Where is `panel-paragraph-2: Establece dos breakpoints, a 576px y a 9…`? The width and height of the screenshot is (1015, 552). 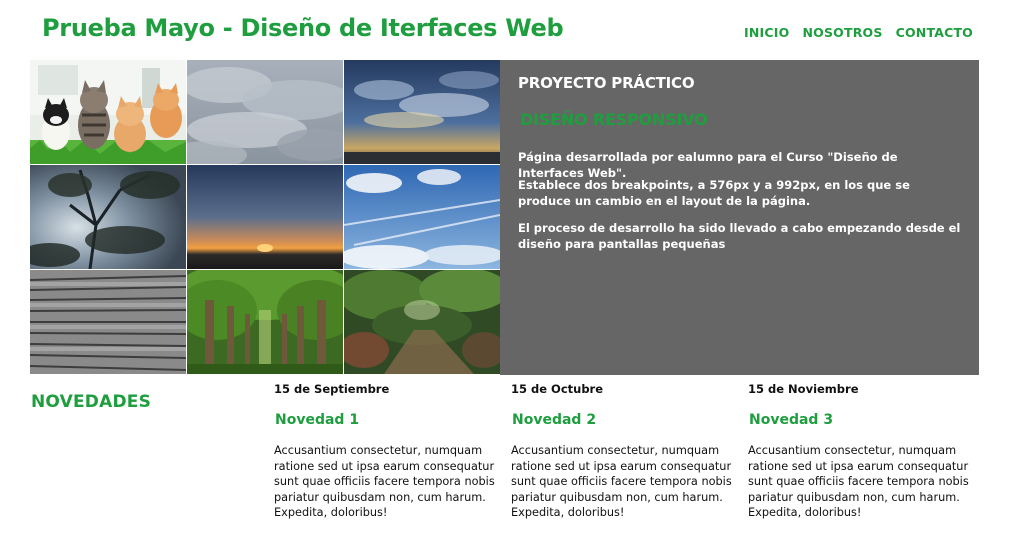
panel-paragraph-2: Establece dos breakpoints, a 576px y a 9… is located at coordinates (714, 193).